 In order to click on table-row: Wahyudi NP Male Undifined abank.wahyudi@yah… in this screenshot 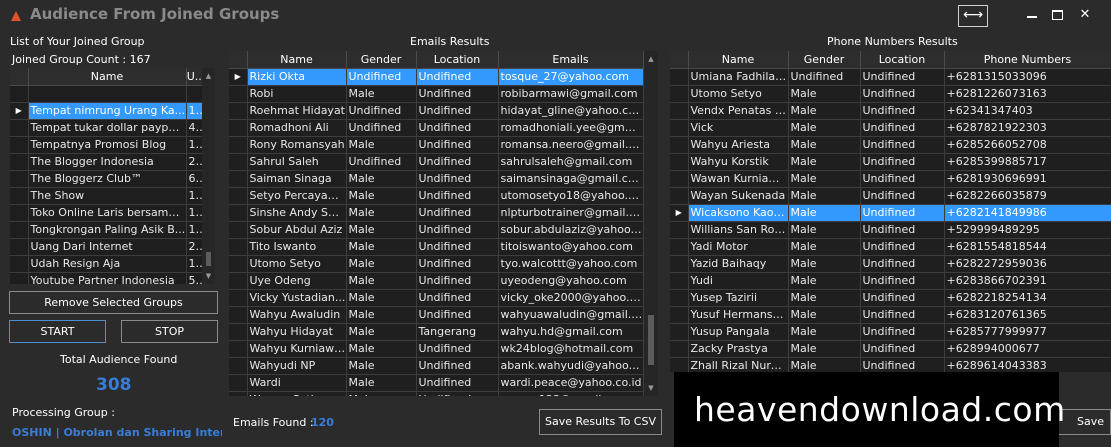, I will do `click(436, 366)`.